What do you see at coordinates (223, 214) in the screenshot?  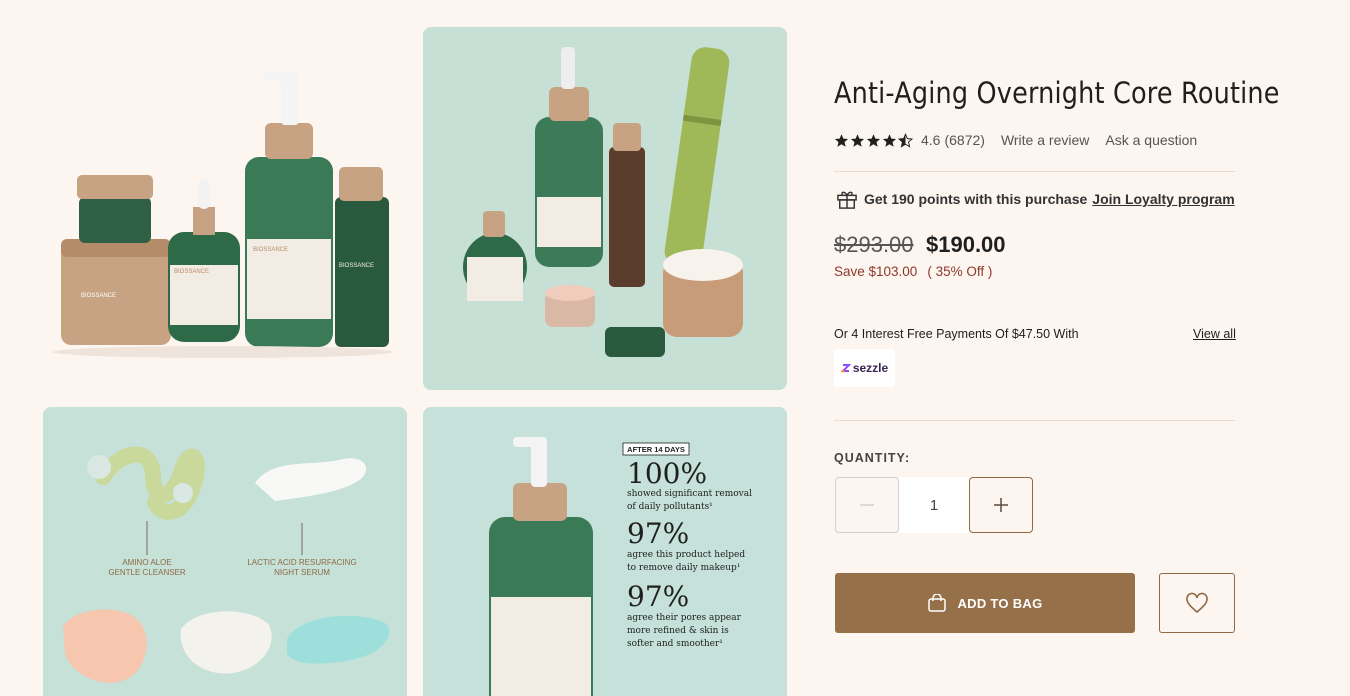 I see `product-lineup-illustration: BIOSSANCE BIOSSANCE BIOSSANCE BIOSSANCE` at bounding box center [223, 214].